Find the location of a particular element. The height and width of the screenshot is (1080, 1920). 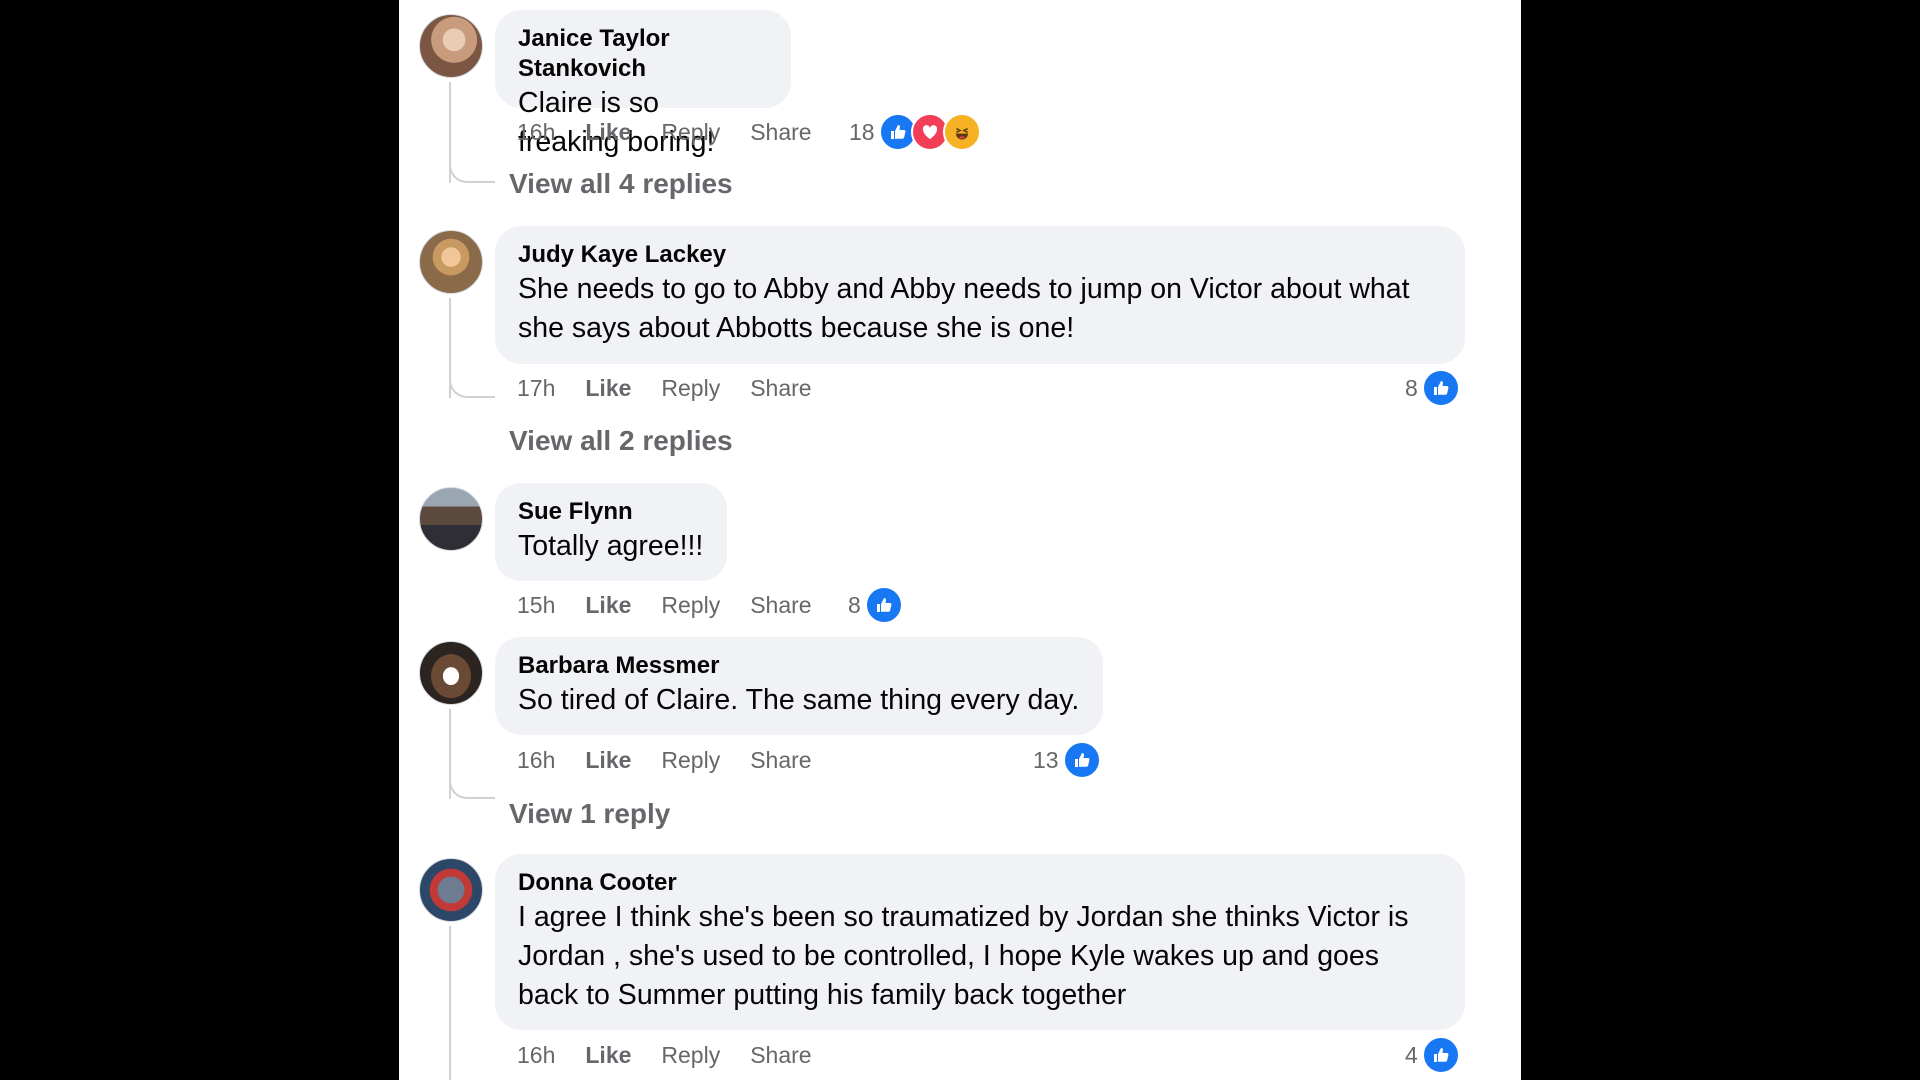

comment-text: Totally agree!!! is located at coordinates (611, 546).